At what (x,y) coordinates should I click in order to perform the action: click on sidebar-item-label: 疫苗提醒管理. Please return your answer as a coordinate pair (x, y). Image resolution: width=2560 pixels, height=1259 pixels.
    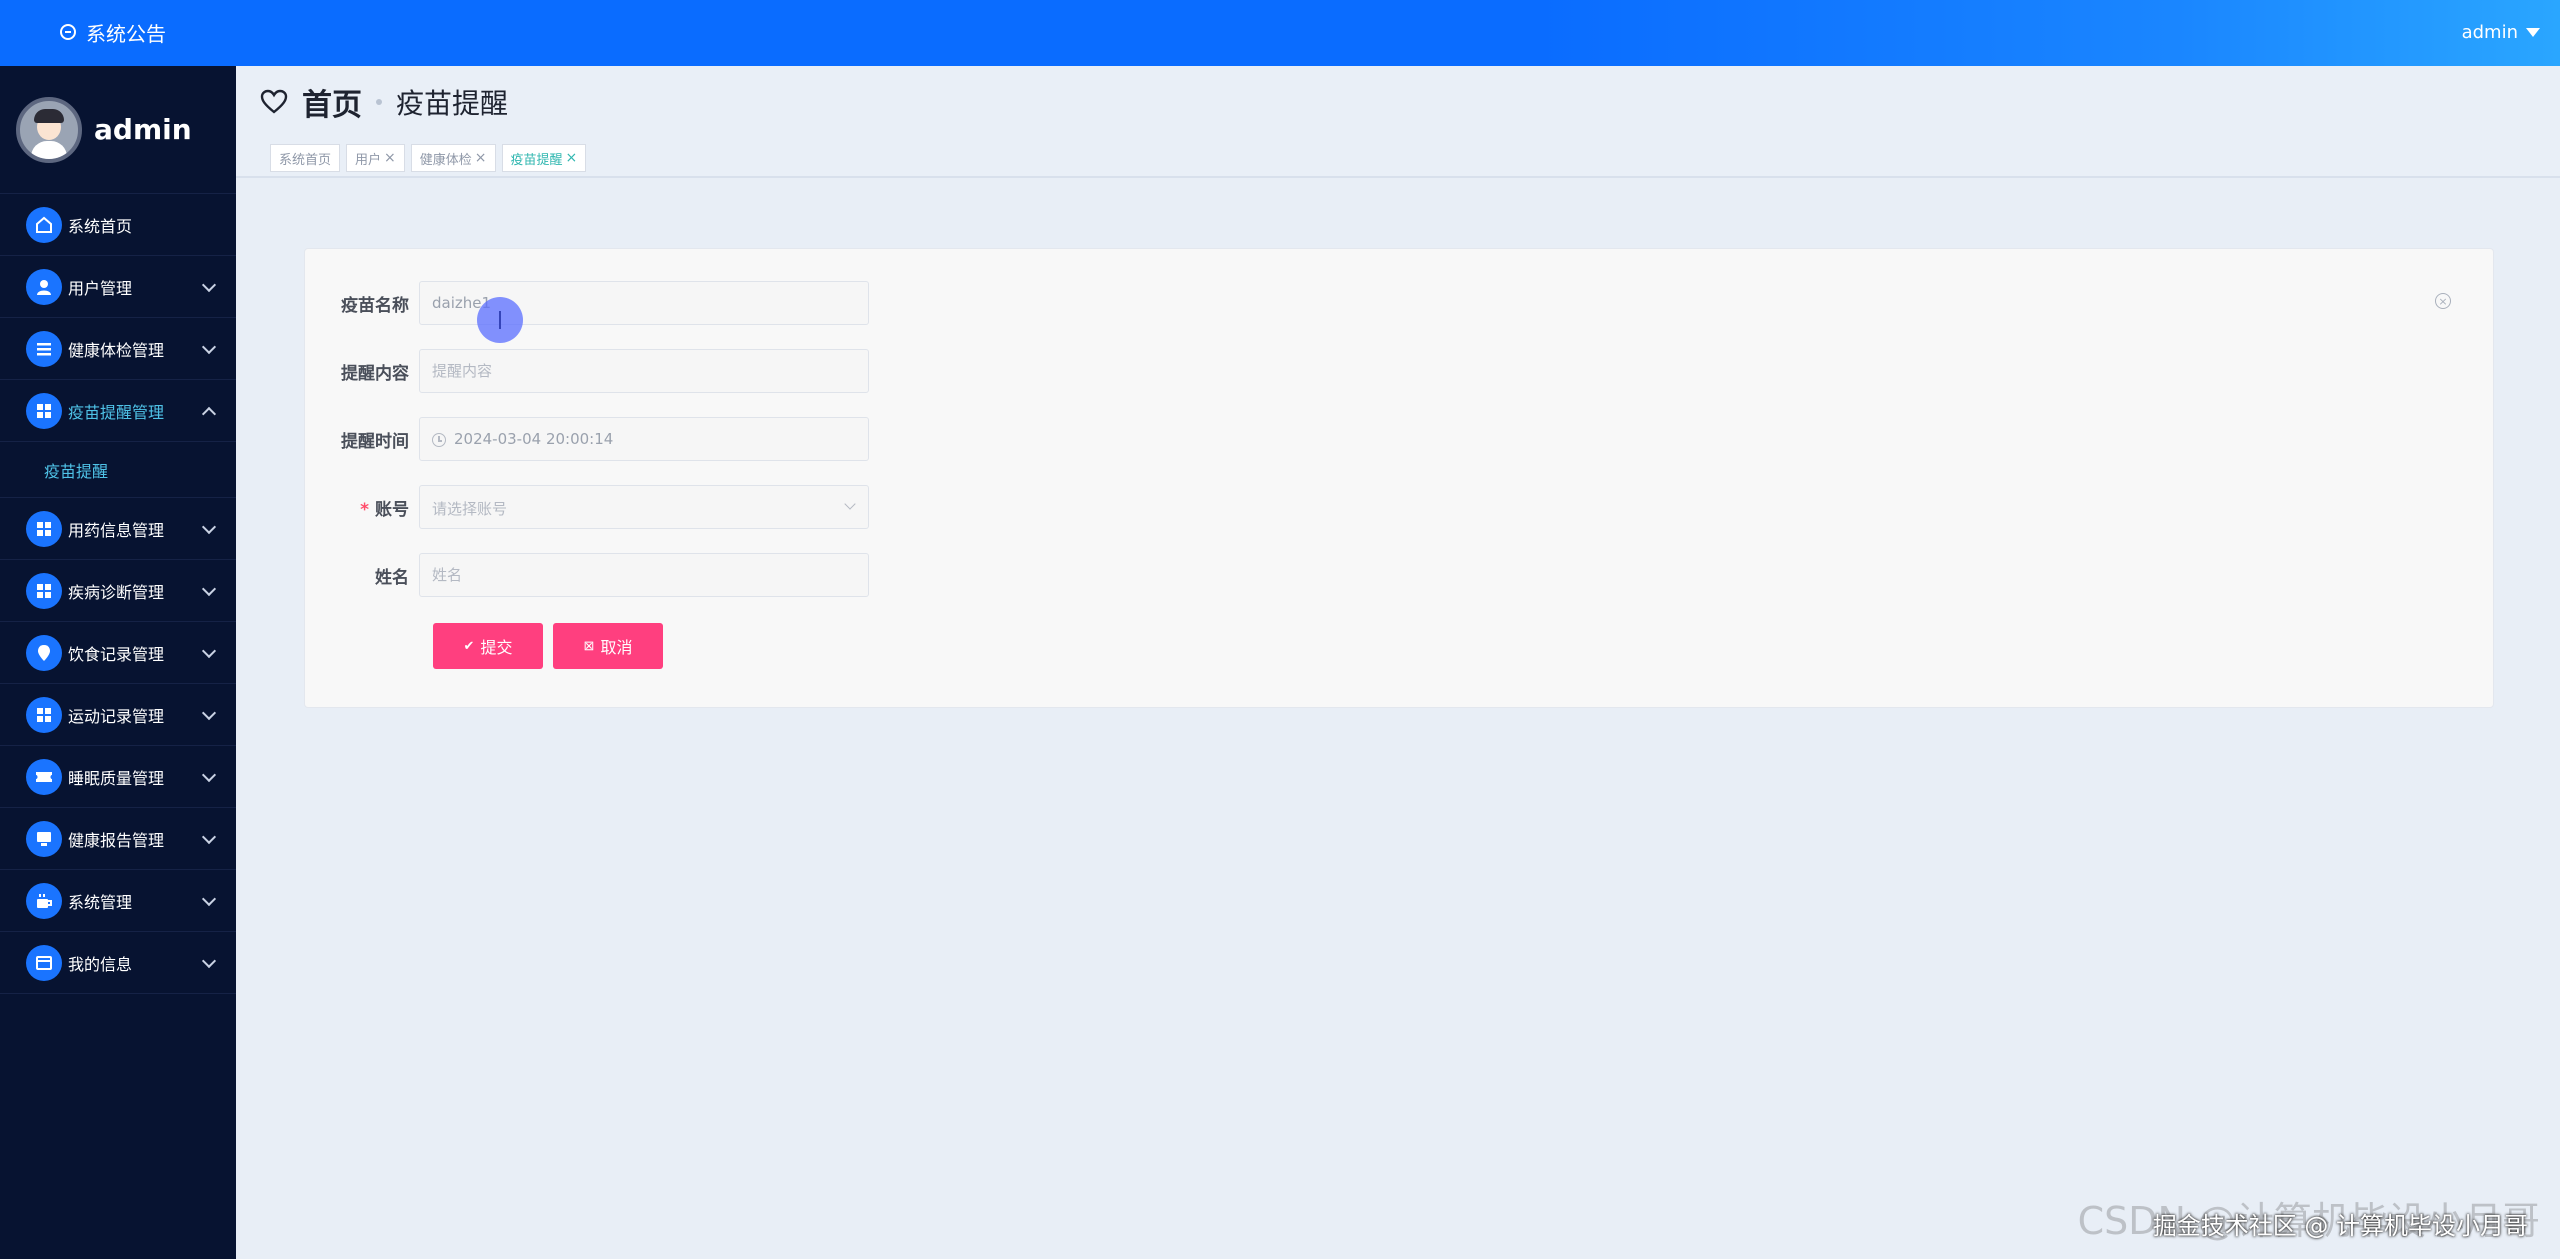
    Looking at the image, I should click on (116, 412).